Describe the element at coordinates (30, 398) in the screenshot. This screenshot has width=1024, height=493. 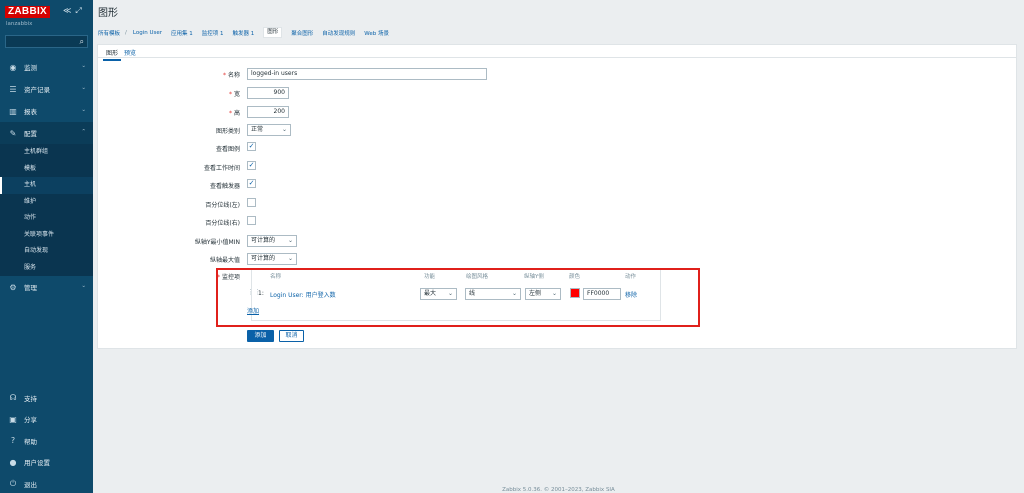
I see `menu-label: 支持` at that location.